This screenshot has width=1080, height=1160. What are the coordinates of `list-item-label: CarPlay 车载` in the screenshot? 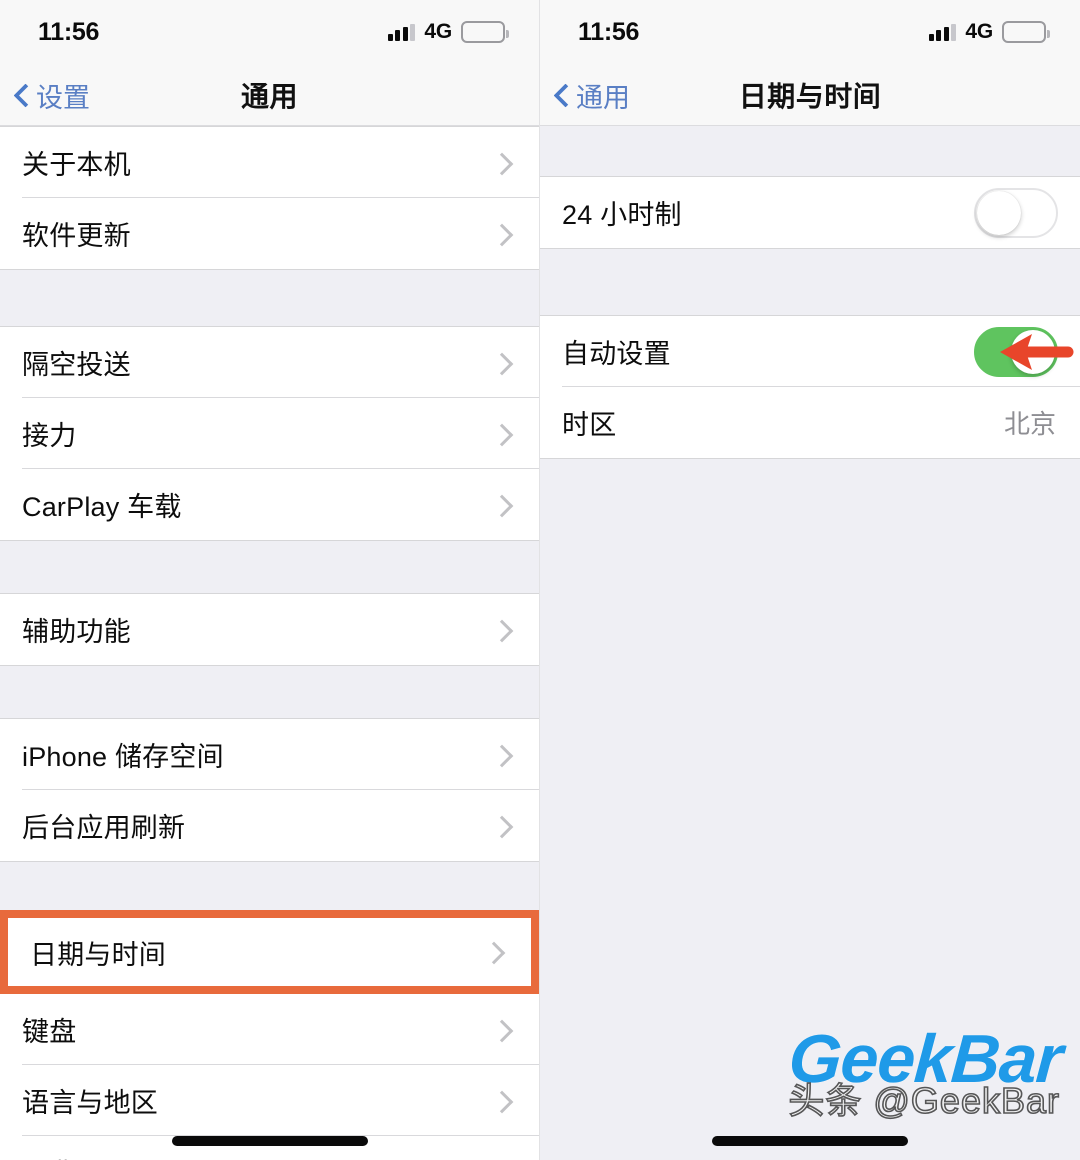 It's located at (102, 507).